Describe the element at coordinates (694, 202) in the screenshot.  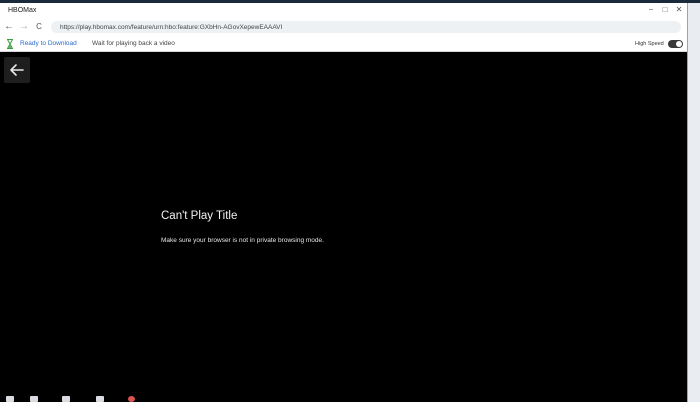
I see `desktop-background` at that location.